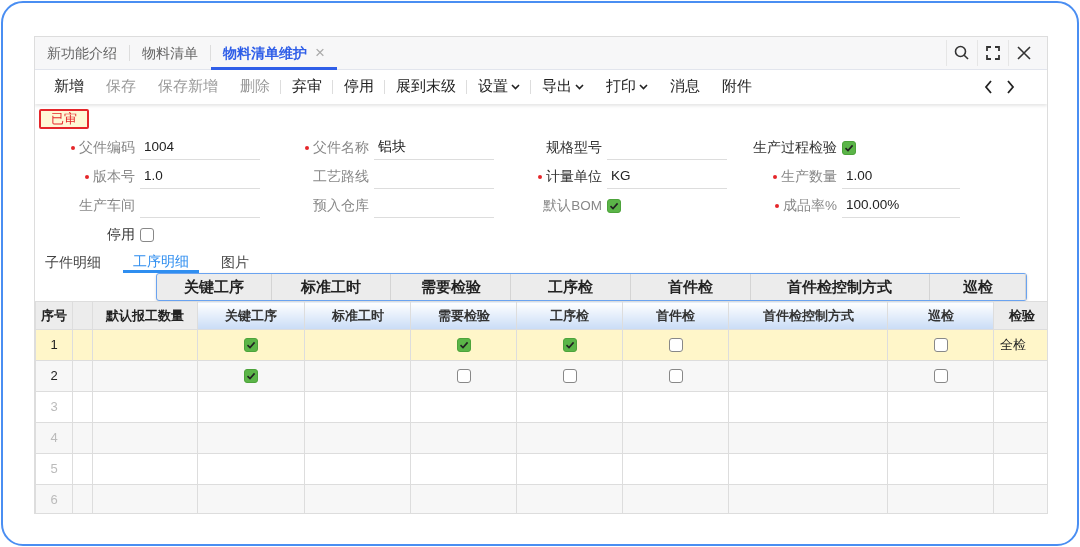 The width and height of the screenshot is (1080, 547). What do you see at coordinates (685, 87) in the screenshot?
I see `toolbar-button: 消息` at bounding box center [685, 87].